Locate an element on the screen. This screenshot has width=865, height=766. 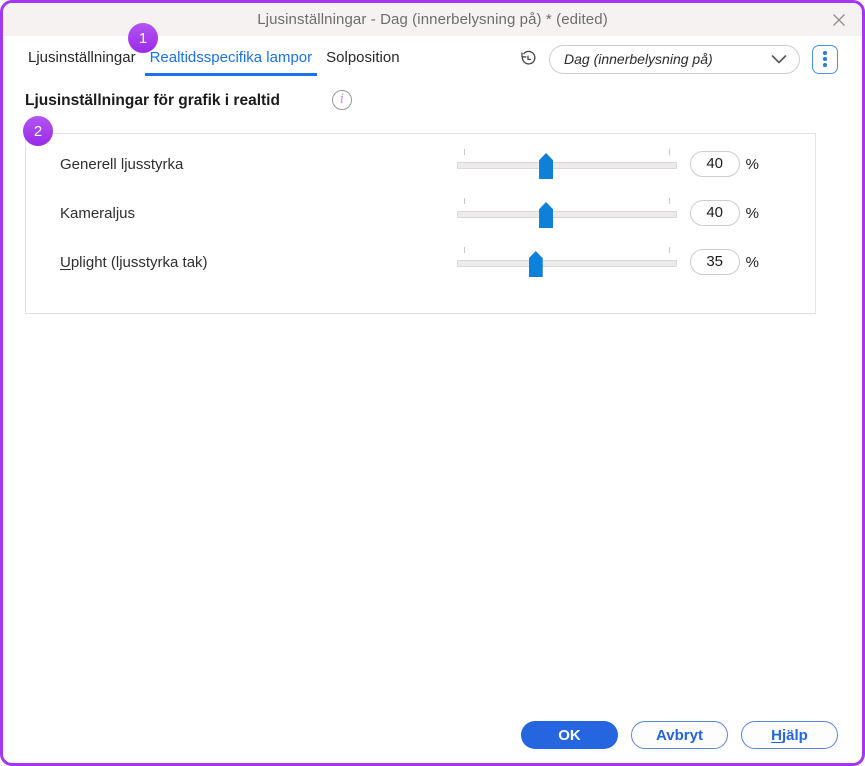
camera-light-slider is located at coordinates (566, 213).